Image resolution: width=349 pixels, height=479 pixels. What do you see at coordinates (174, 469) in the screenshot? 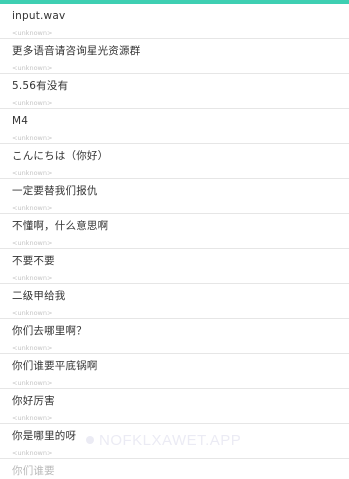
I see `song-list-item-partial: 你们谁要` at bounding box center [174, 469].